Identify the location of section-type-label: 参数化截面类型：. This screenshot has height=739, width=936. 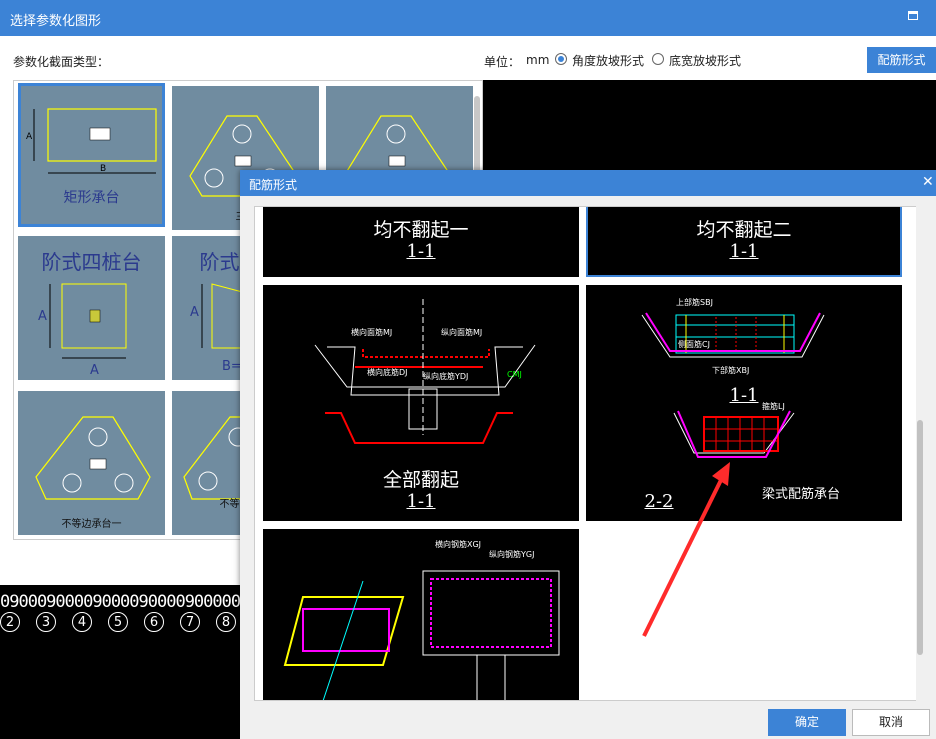
(61, 62).